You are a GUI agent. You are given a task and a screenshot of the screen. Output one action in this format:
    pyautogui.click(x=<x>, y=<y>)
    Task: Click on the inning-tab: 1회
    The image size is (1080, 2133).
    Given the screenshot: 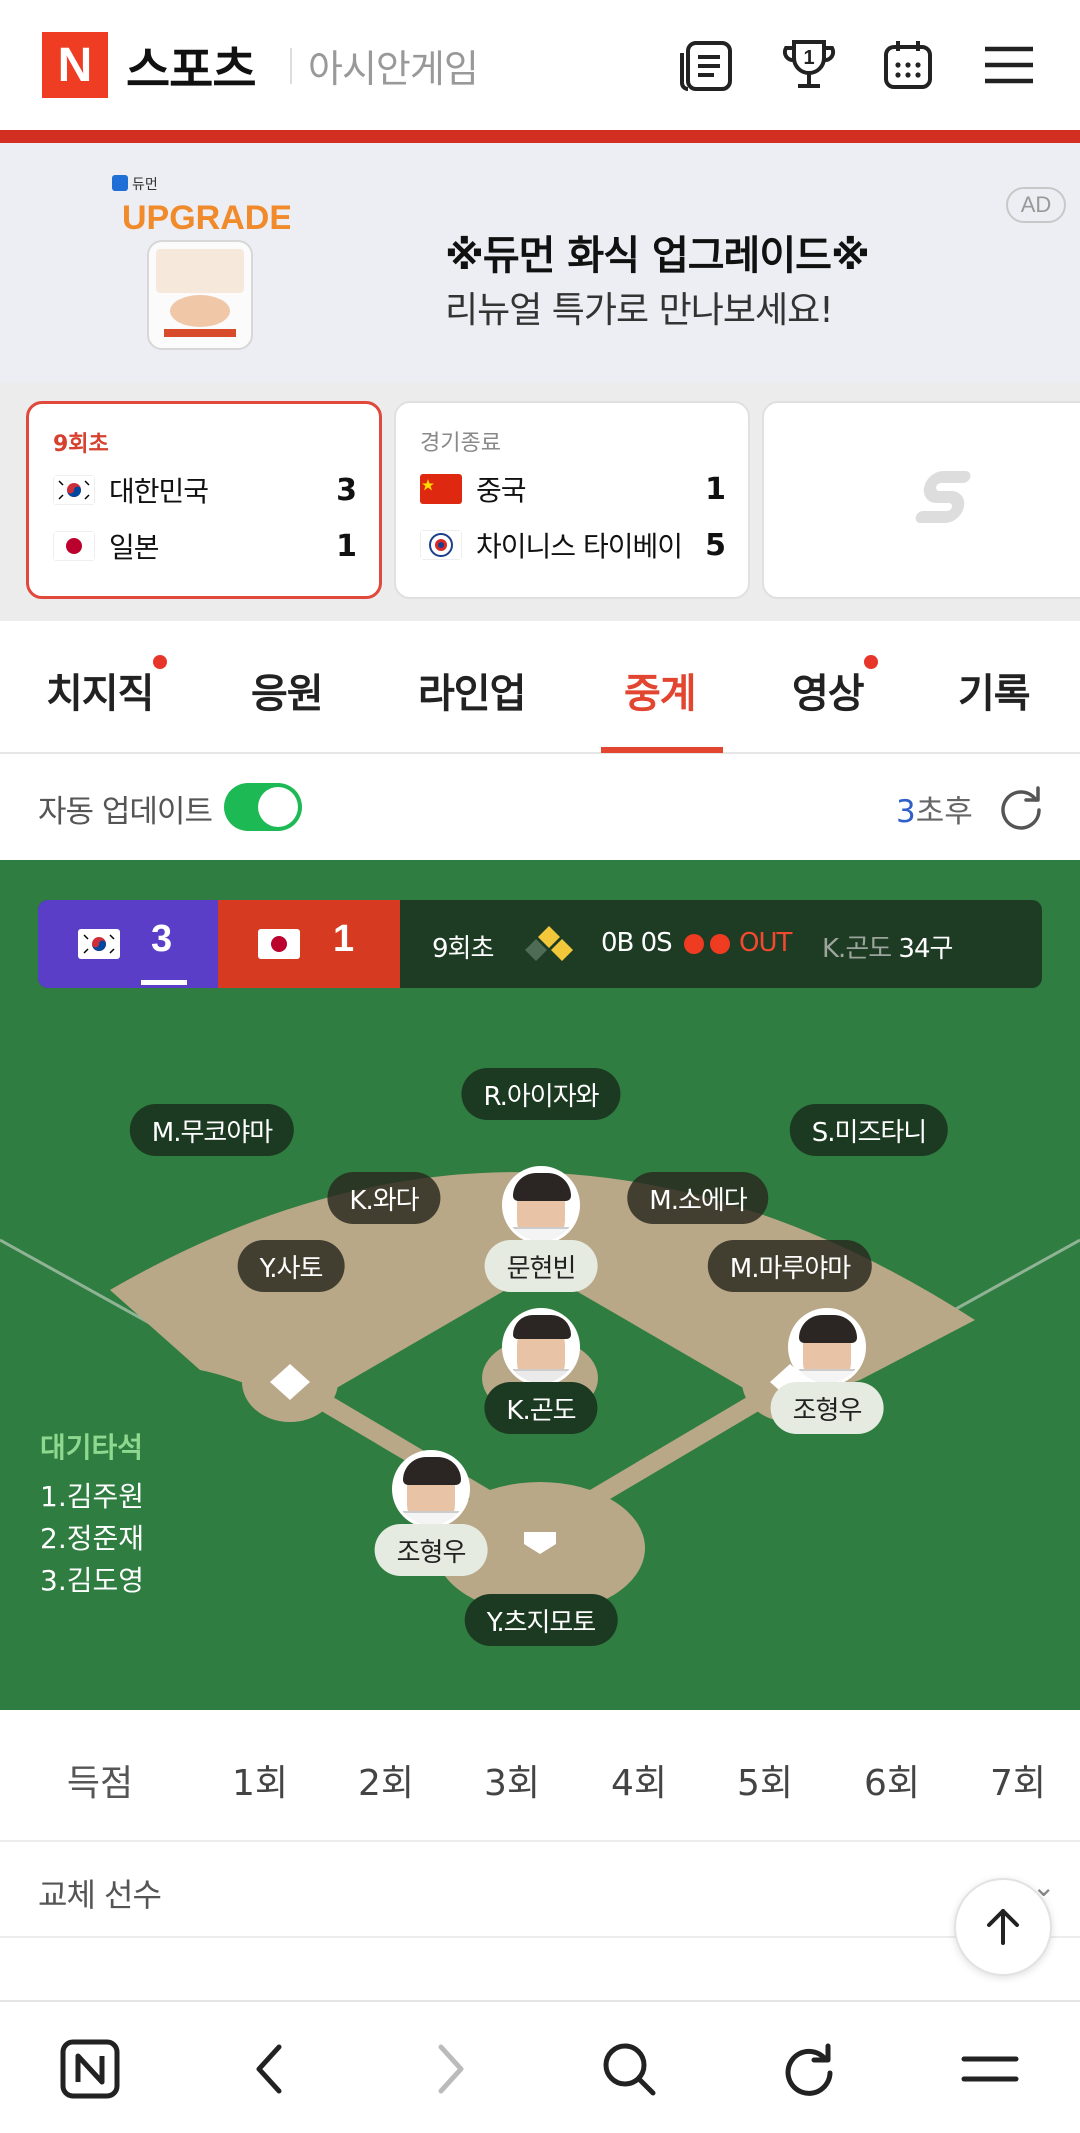 What is the action you would take?
    pyautogui.click(x=260, y=1780)
    